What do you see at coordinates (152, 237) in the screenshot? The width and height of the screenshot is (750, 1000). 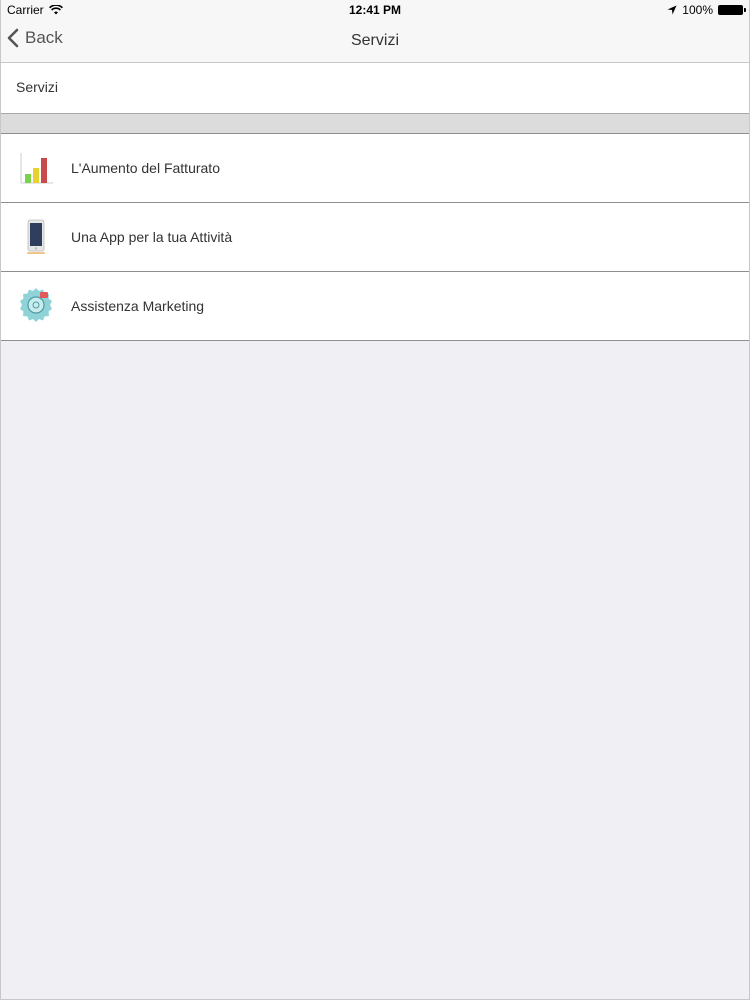 I see `list-item-label: Una App per la tua Attività` at bounding box center [152, 237].